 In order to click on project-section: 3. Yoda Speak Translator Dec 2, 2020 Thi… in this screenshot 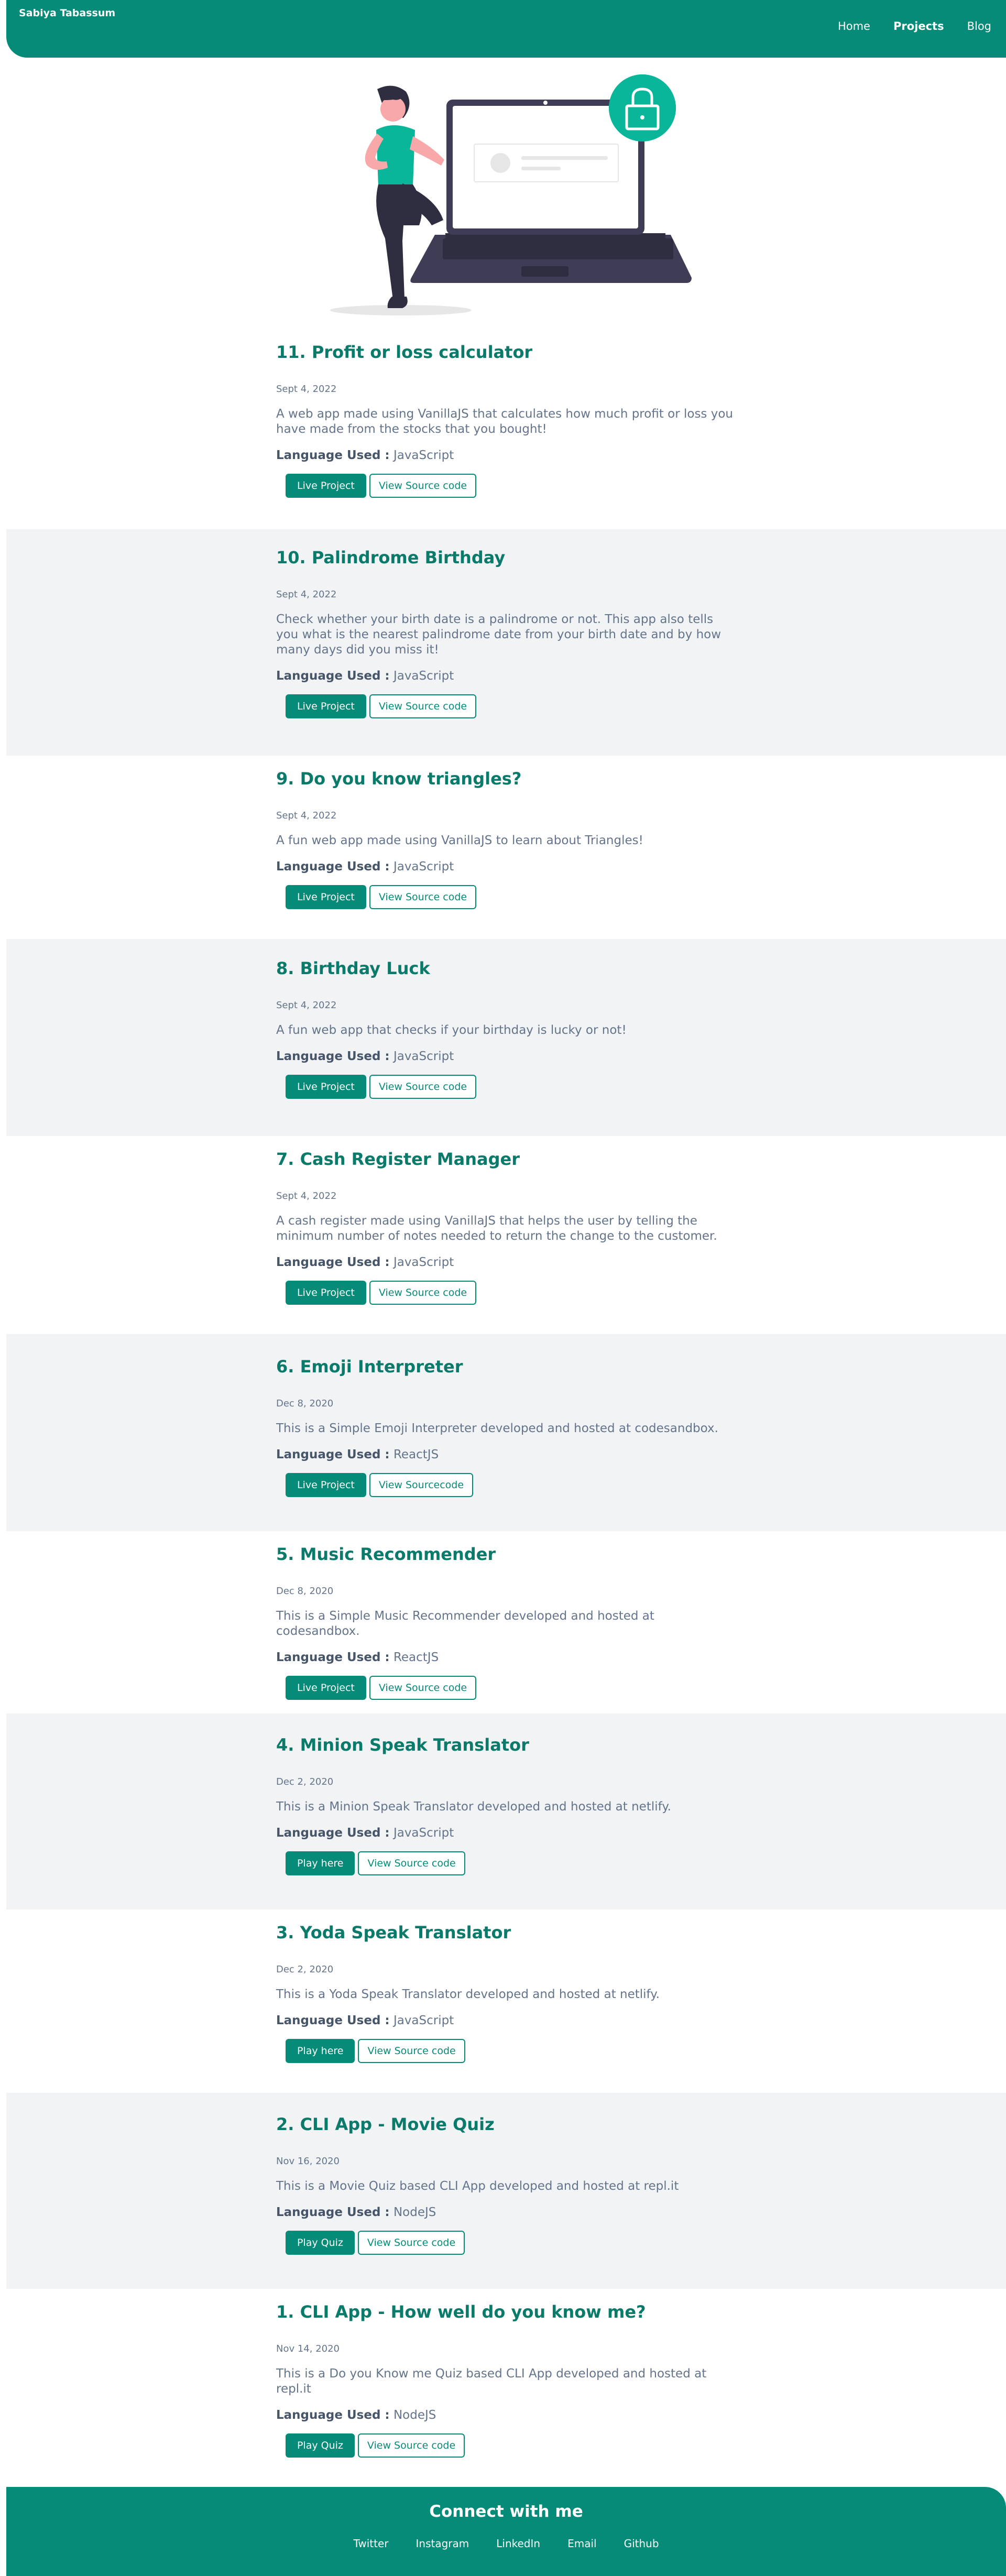, I will do `click(506, 2001)`.